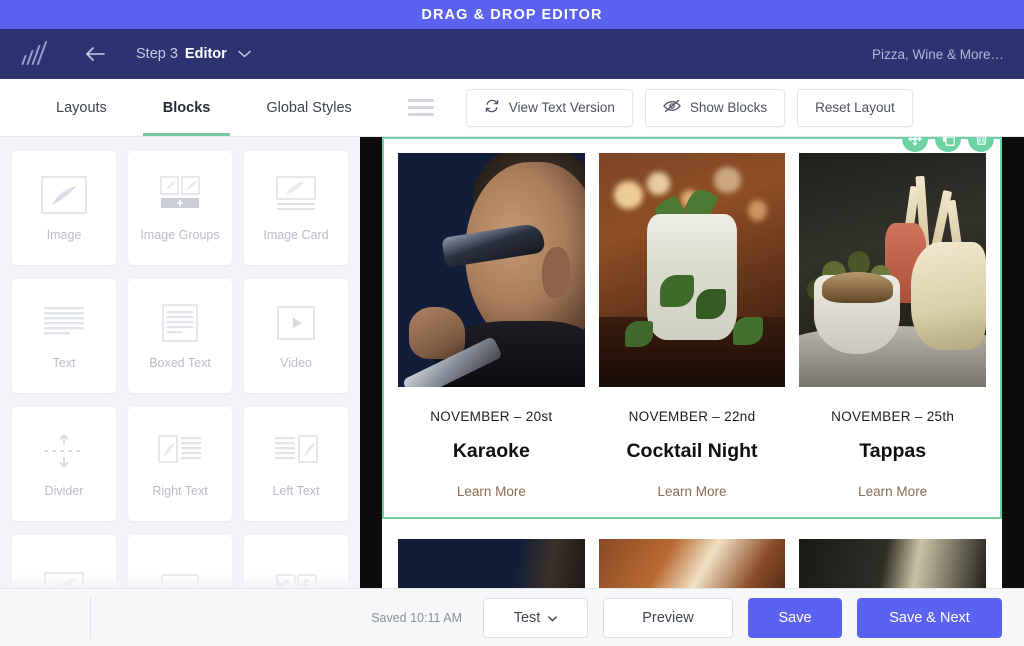 The height and width of the screenshot is (646, 1024). What do you see at coordinates (491, 451) in the screenshot?
I see `event-title: Karaoke` at bounding box center [491, 451].